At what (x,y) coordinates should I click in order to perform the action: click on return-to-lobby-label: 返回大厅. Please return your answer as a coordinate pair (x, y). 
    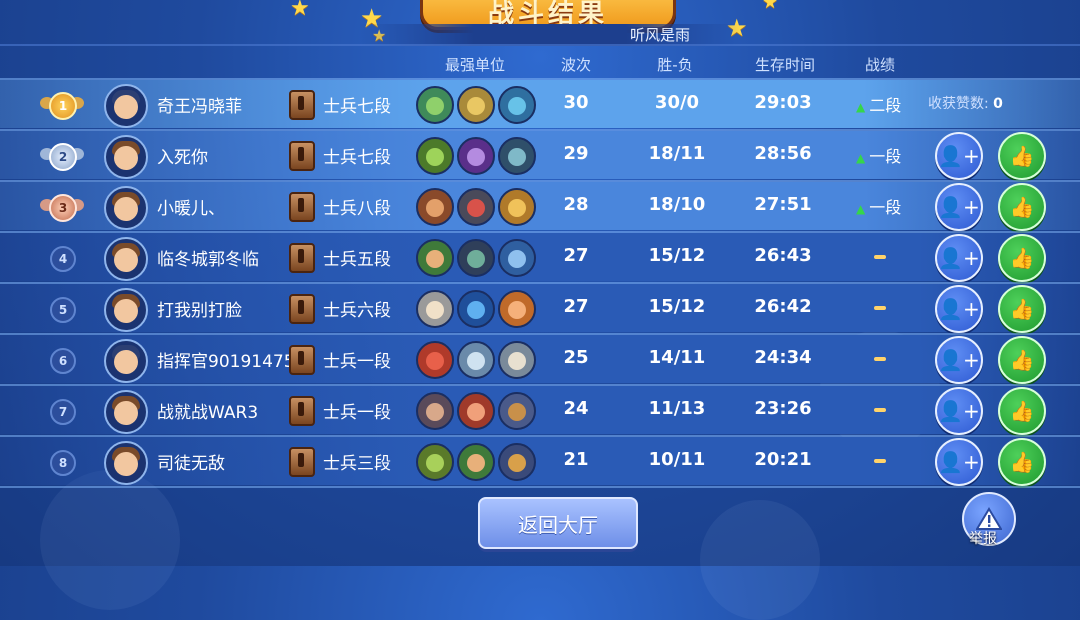
    Looking at the image, I should click on (558, 524).